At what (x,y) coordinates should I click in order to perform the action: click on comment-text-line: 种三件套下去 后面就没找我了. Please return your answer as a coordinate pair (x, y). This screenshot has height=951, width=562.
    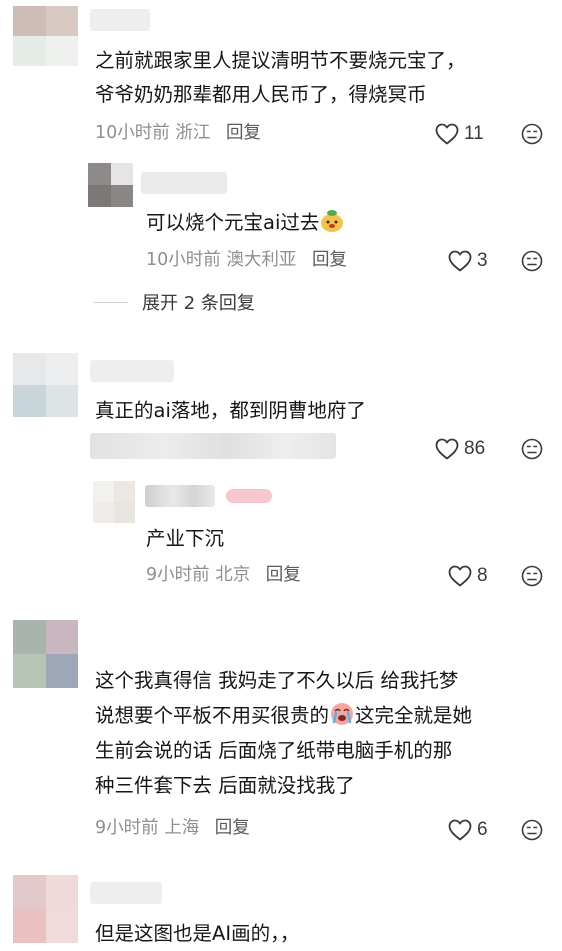
    Looking at the image, I should click on (225, 785).